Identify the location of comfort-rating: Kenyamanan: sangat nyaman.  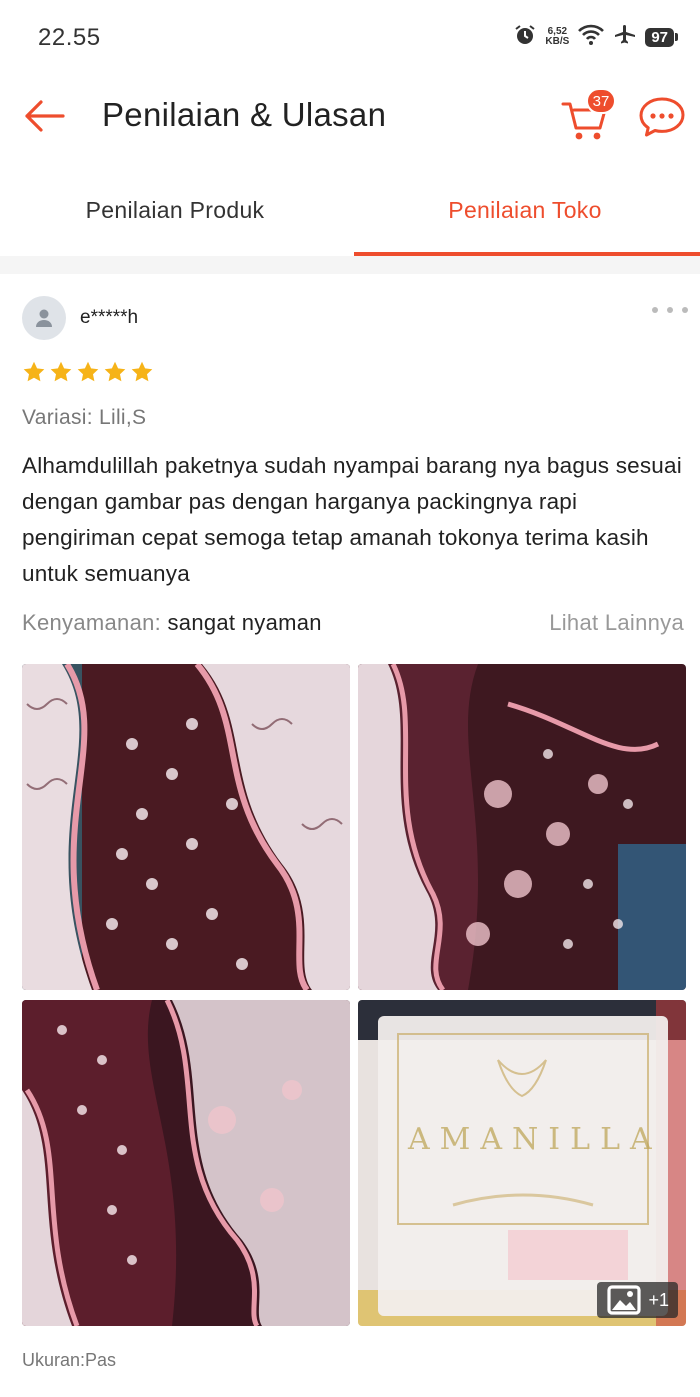
(172, 623).